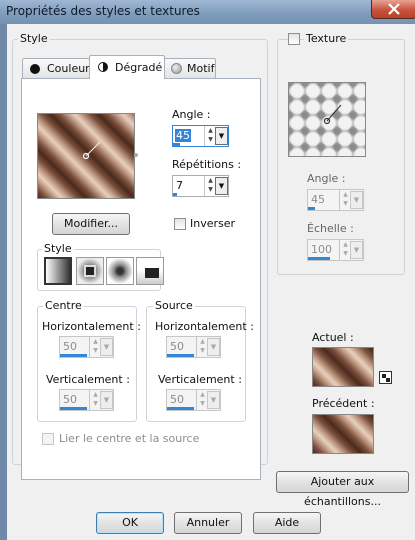  What do you see at coordinates (343, 367) in the screenshot?
I see `actuel-swatch` at bounding box center [343, 367].